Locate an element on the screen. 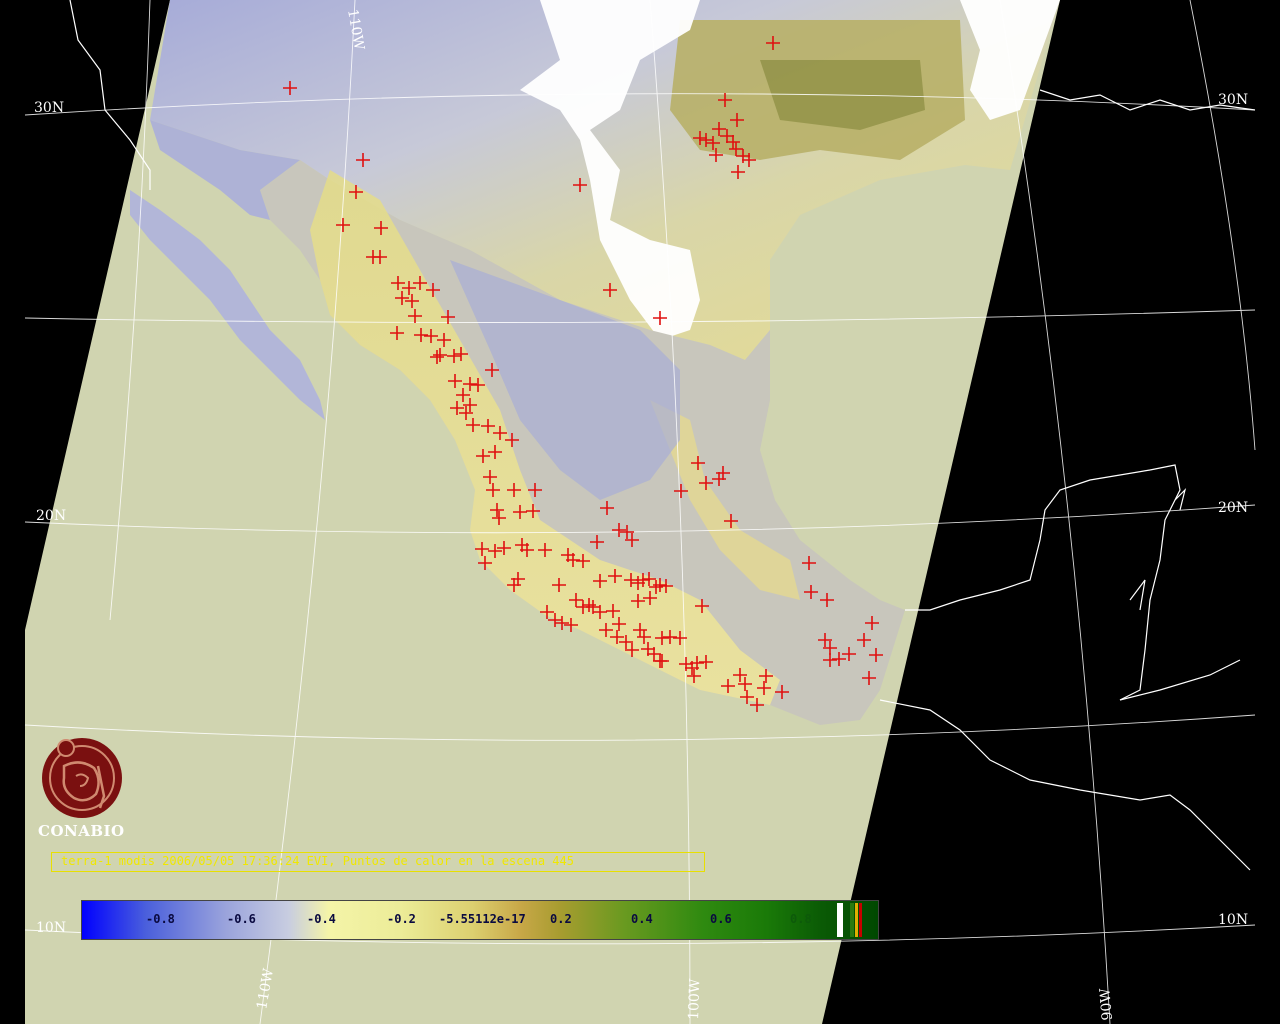 The width and height of the screenshot is (1280, 1024). colorbar-label: -5.55112e-17 is located at coordinates (482, 919).